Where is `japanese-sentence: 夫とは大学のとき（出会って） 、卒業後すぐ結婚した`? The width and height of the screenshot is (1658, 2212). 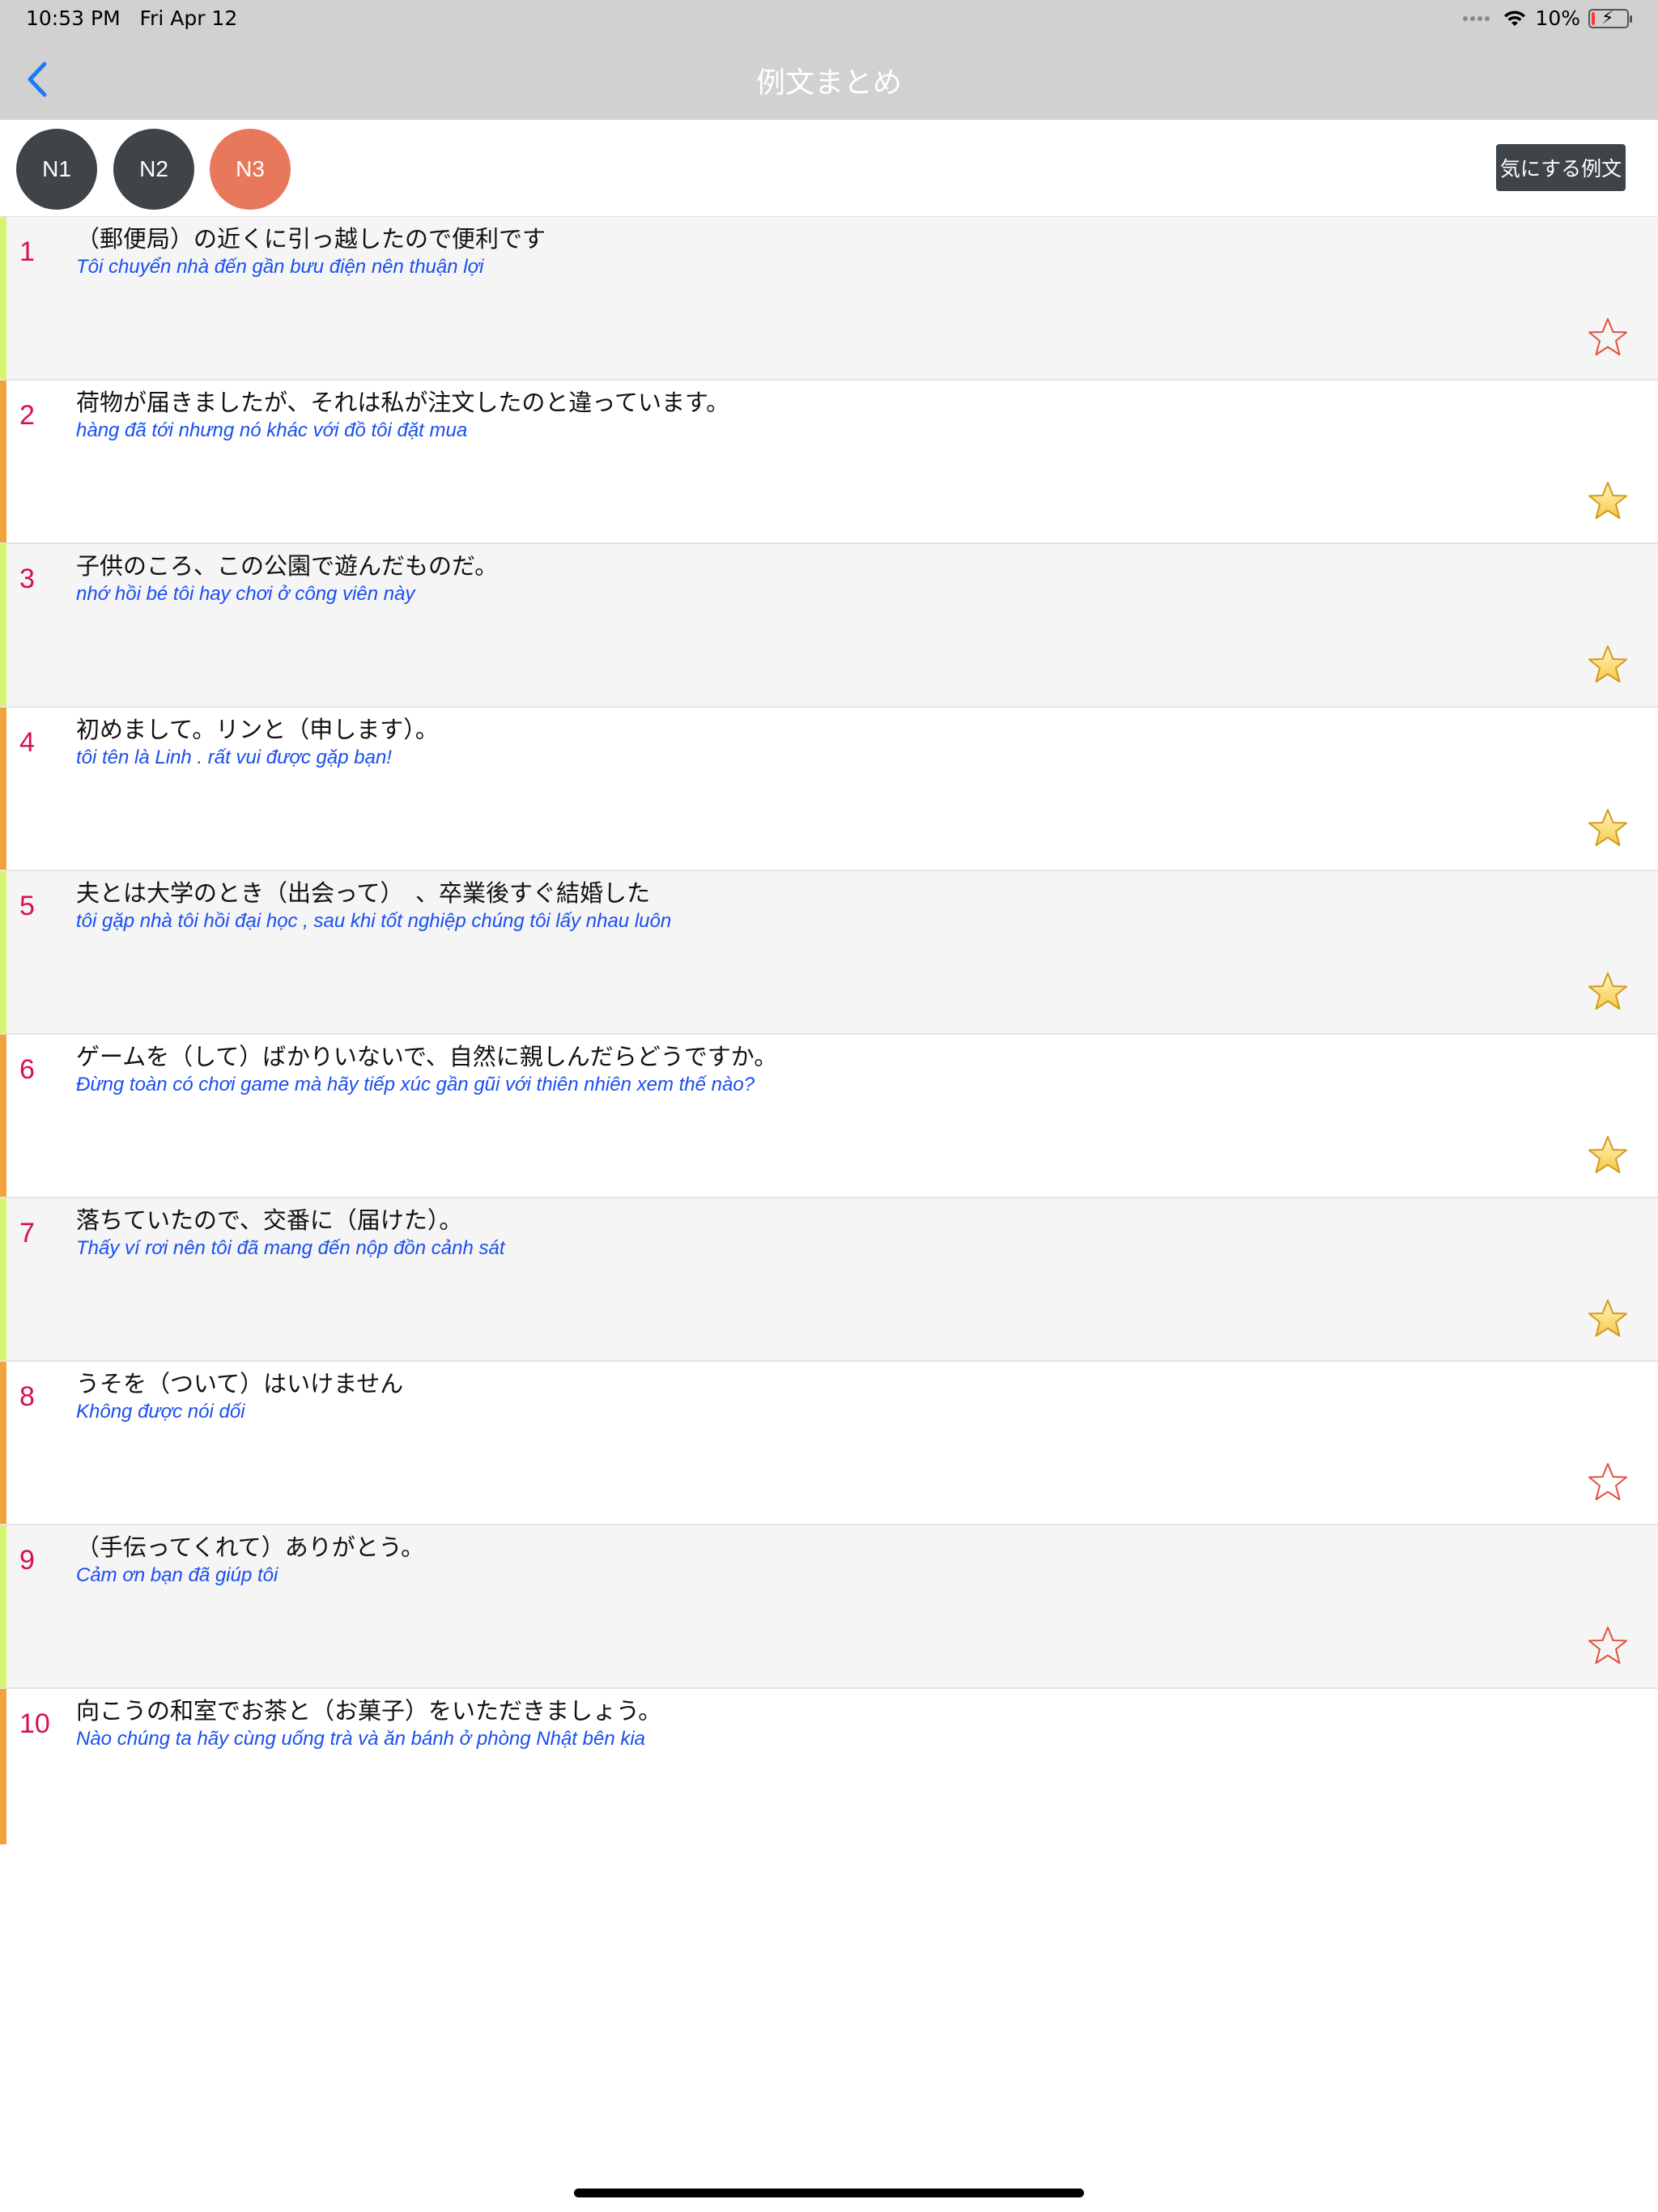
japanese-sentence: 夫とは大学のとき（出会って） 、卒業後すぐ結婚した is located at coordinates (363, 893).